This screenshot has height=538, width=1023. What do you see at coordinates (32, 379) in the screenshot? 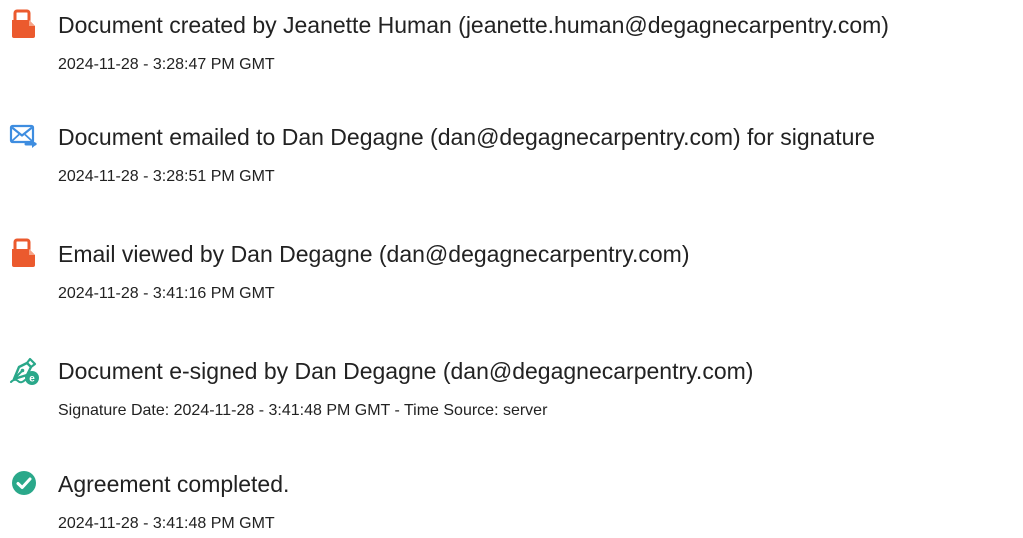
I see `svg-text: e` at bounding box center [32, 379].